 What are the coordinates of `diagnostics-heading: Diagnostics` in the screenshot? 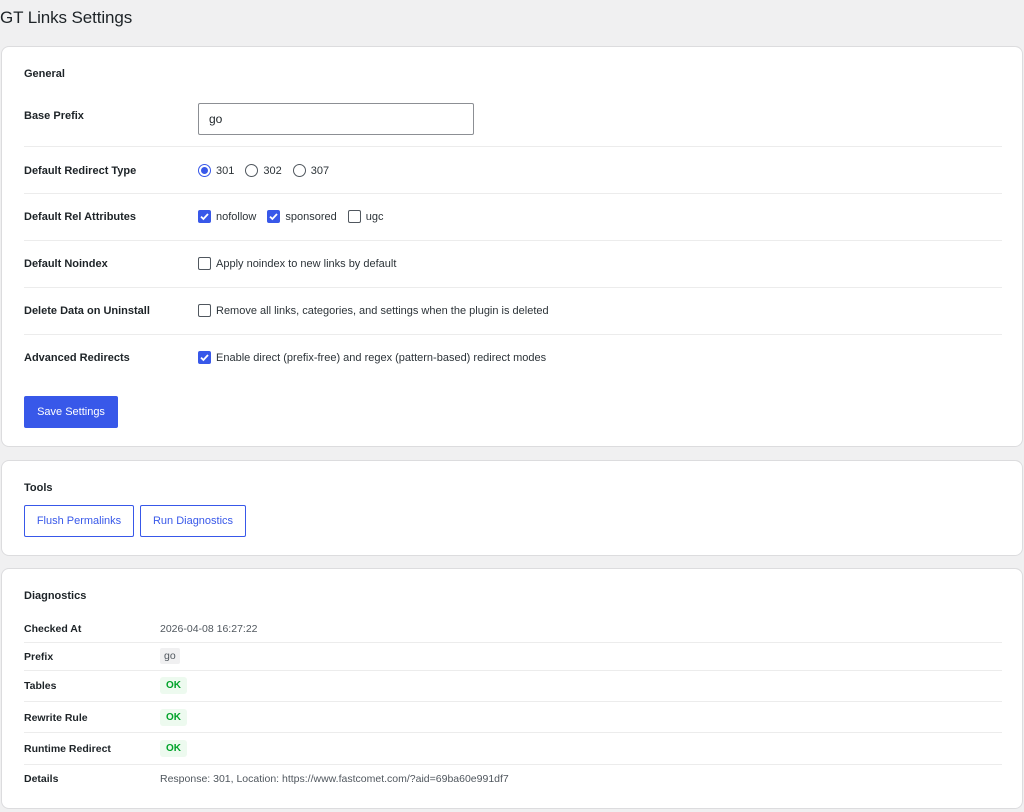 It's located at (55, 596).